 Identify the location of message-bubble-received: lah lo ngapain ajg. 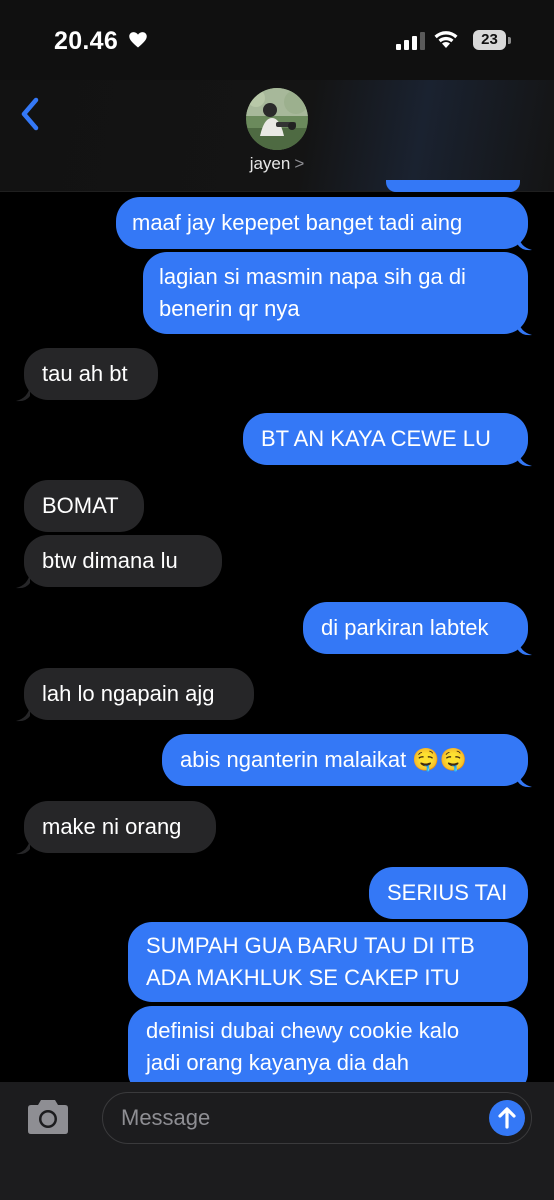
(139, 694).